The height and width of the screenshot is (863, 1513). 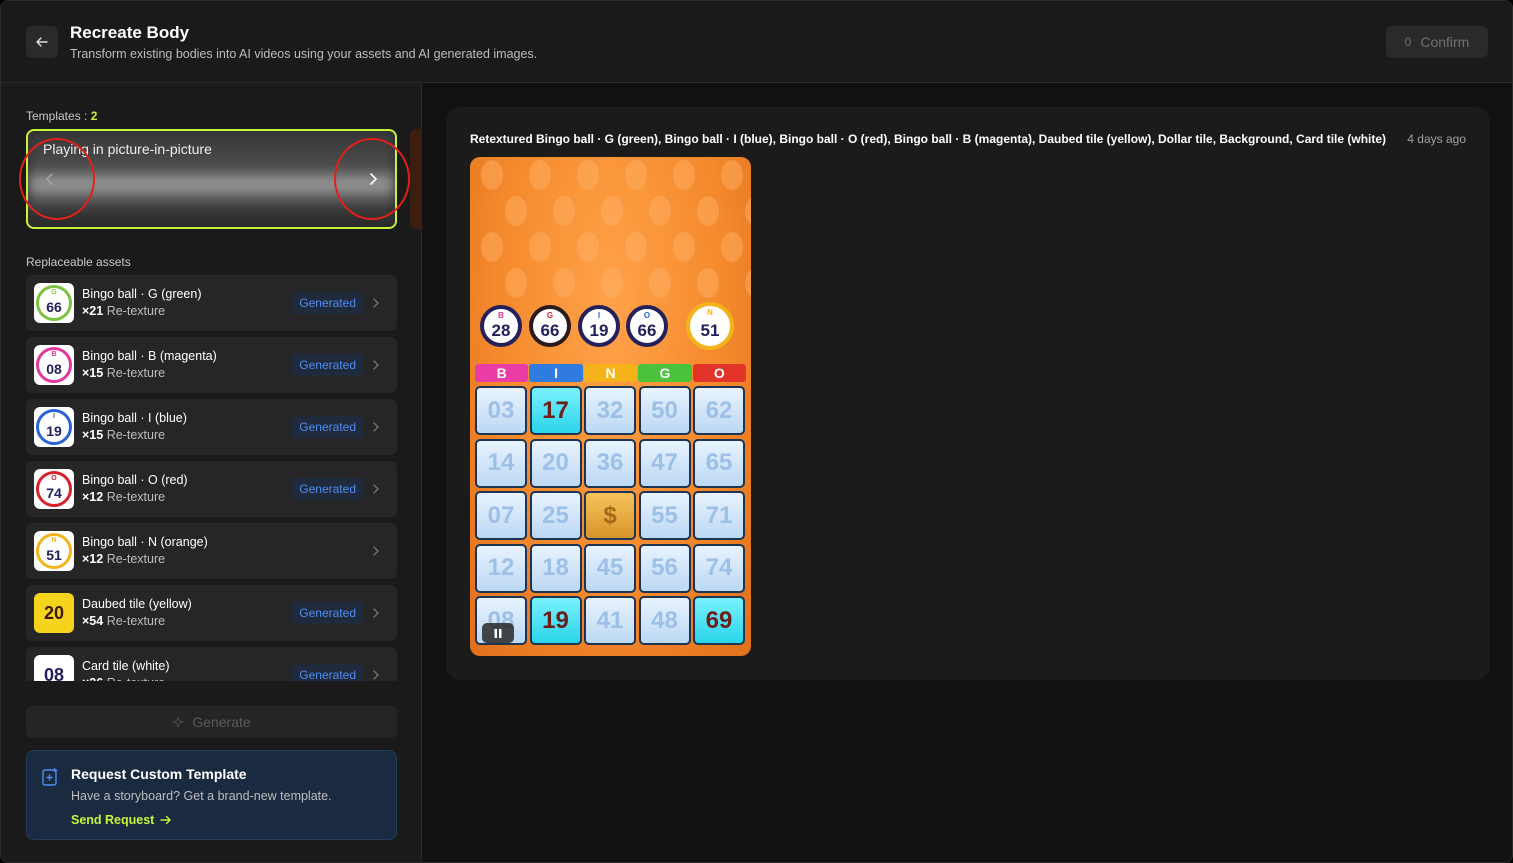 What do you see at coordinates (719, 410) in the screenshot?
I see `bingo-card-tile: 62` at bounding box center [719, 410].